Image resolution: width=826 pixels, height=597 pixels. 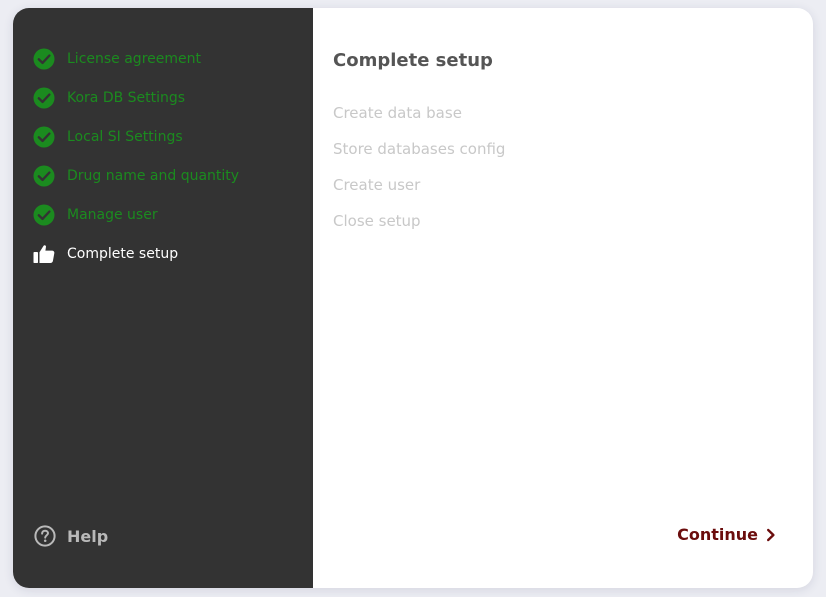 I want to click on step-label: Manage user, so click(x=112, y=215).